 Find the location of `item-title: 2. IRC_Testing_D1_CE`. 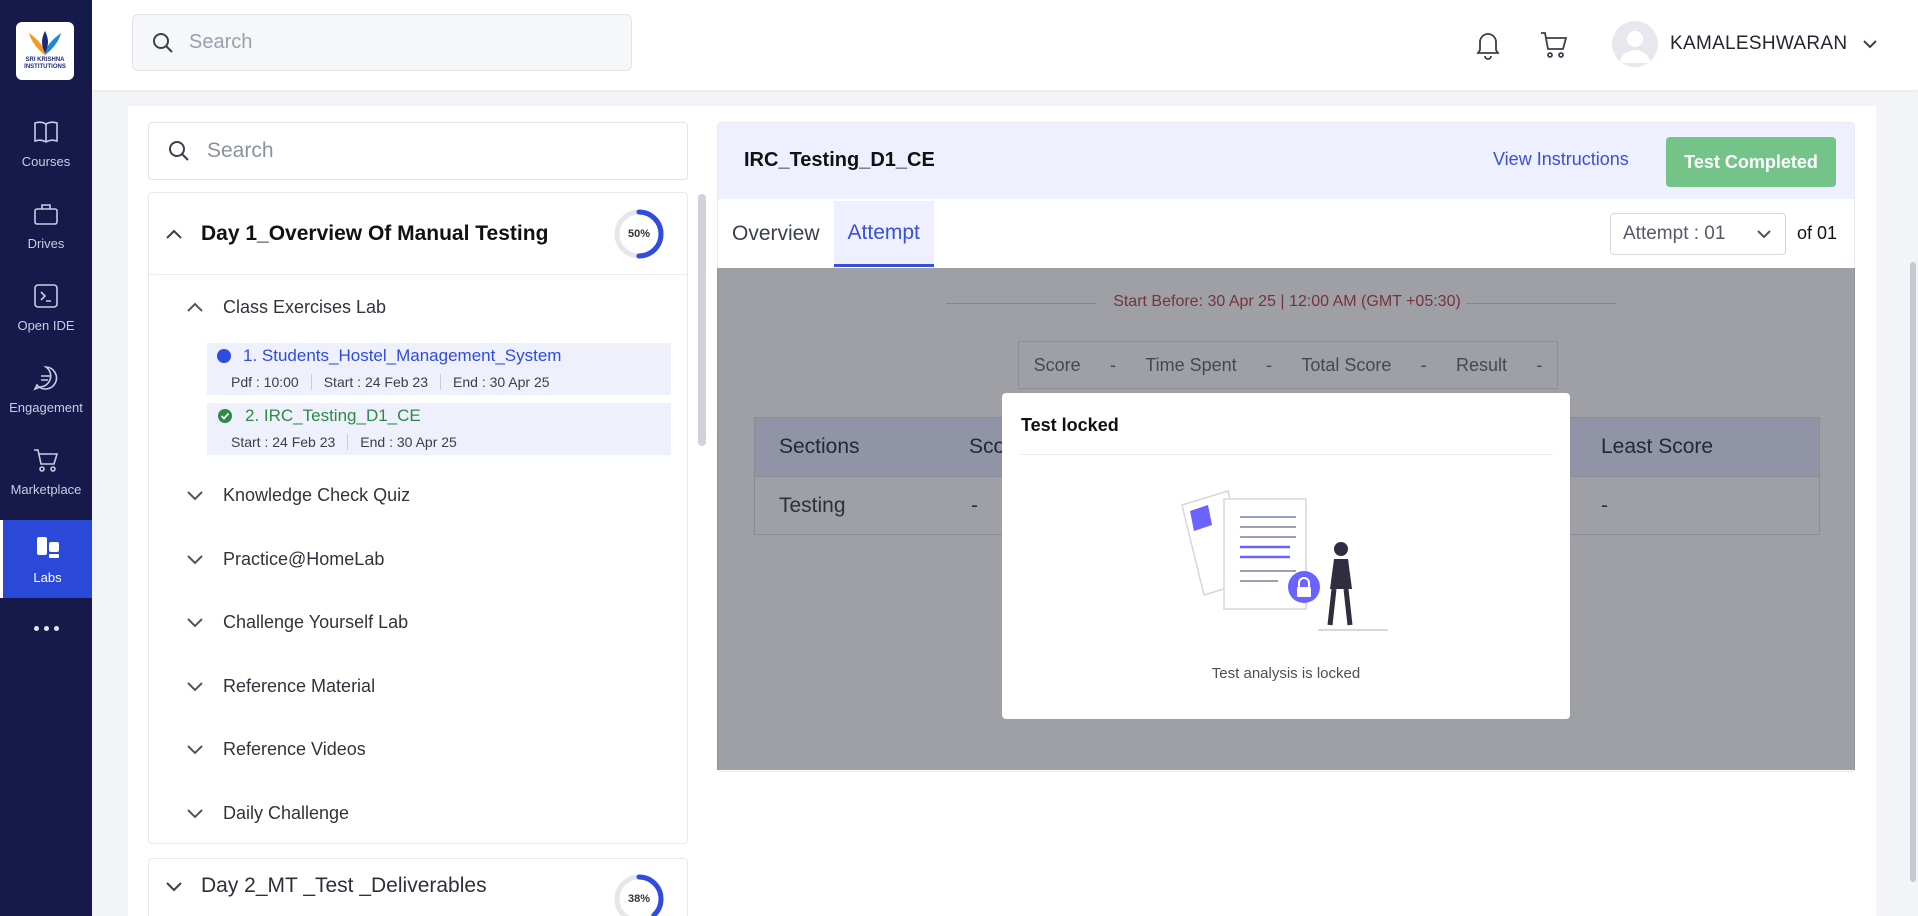

item-title: 2. IRC_Testing_D1_CE is located at coordinates (333, 415).